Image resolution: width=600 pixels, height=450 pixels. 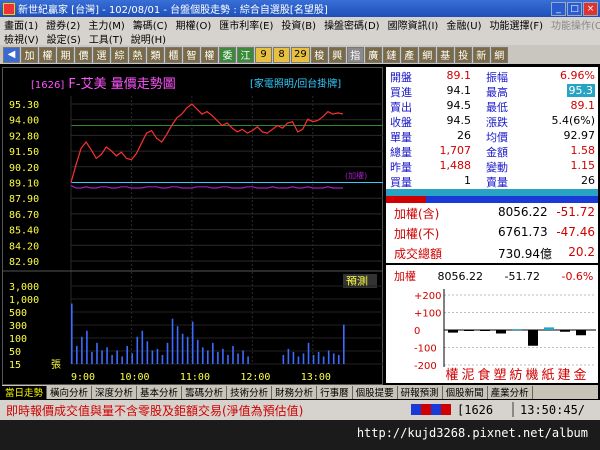 I want to click on price-tick-label: 92.80, so click(x=24, y=136).